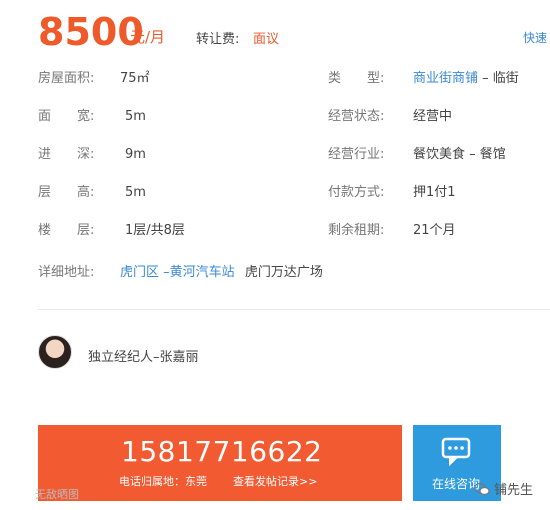 This screenshot has width=550, height=510. What do you see at coordinates (392, 231) in the screenshot?
I see `lease-row: 剩余租期: 21个月` at bounding box center [392, 231].